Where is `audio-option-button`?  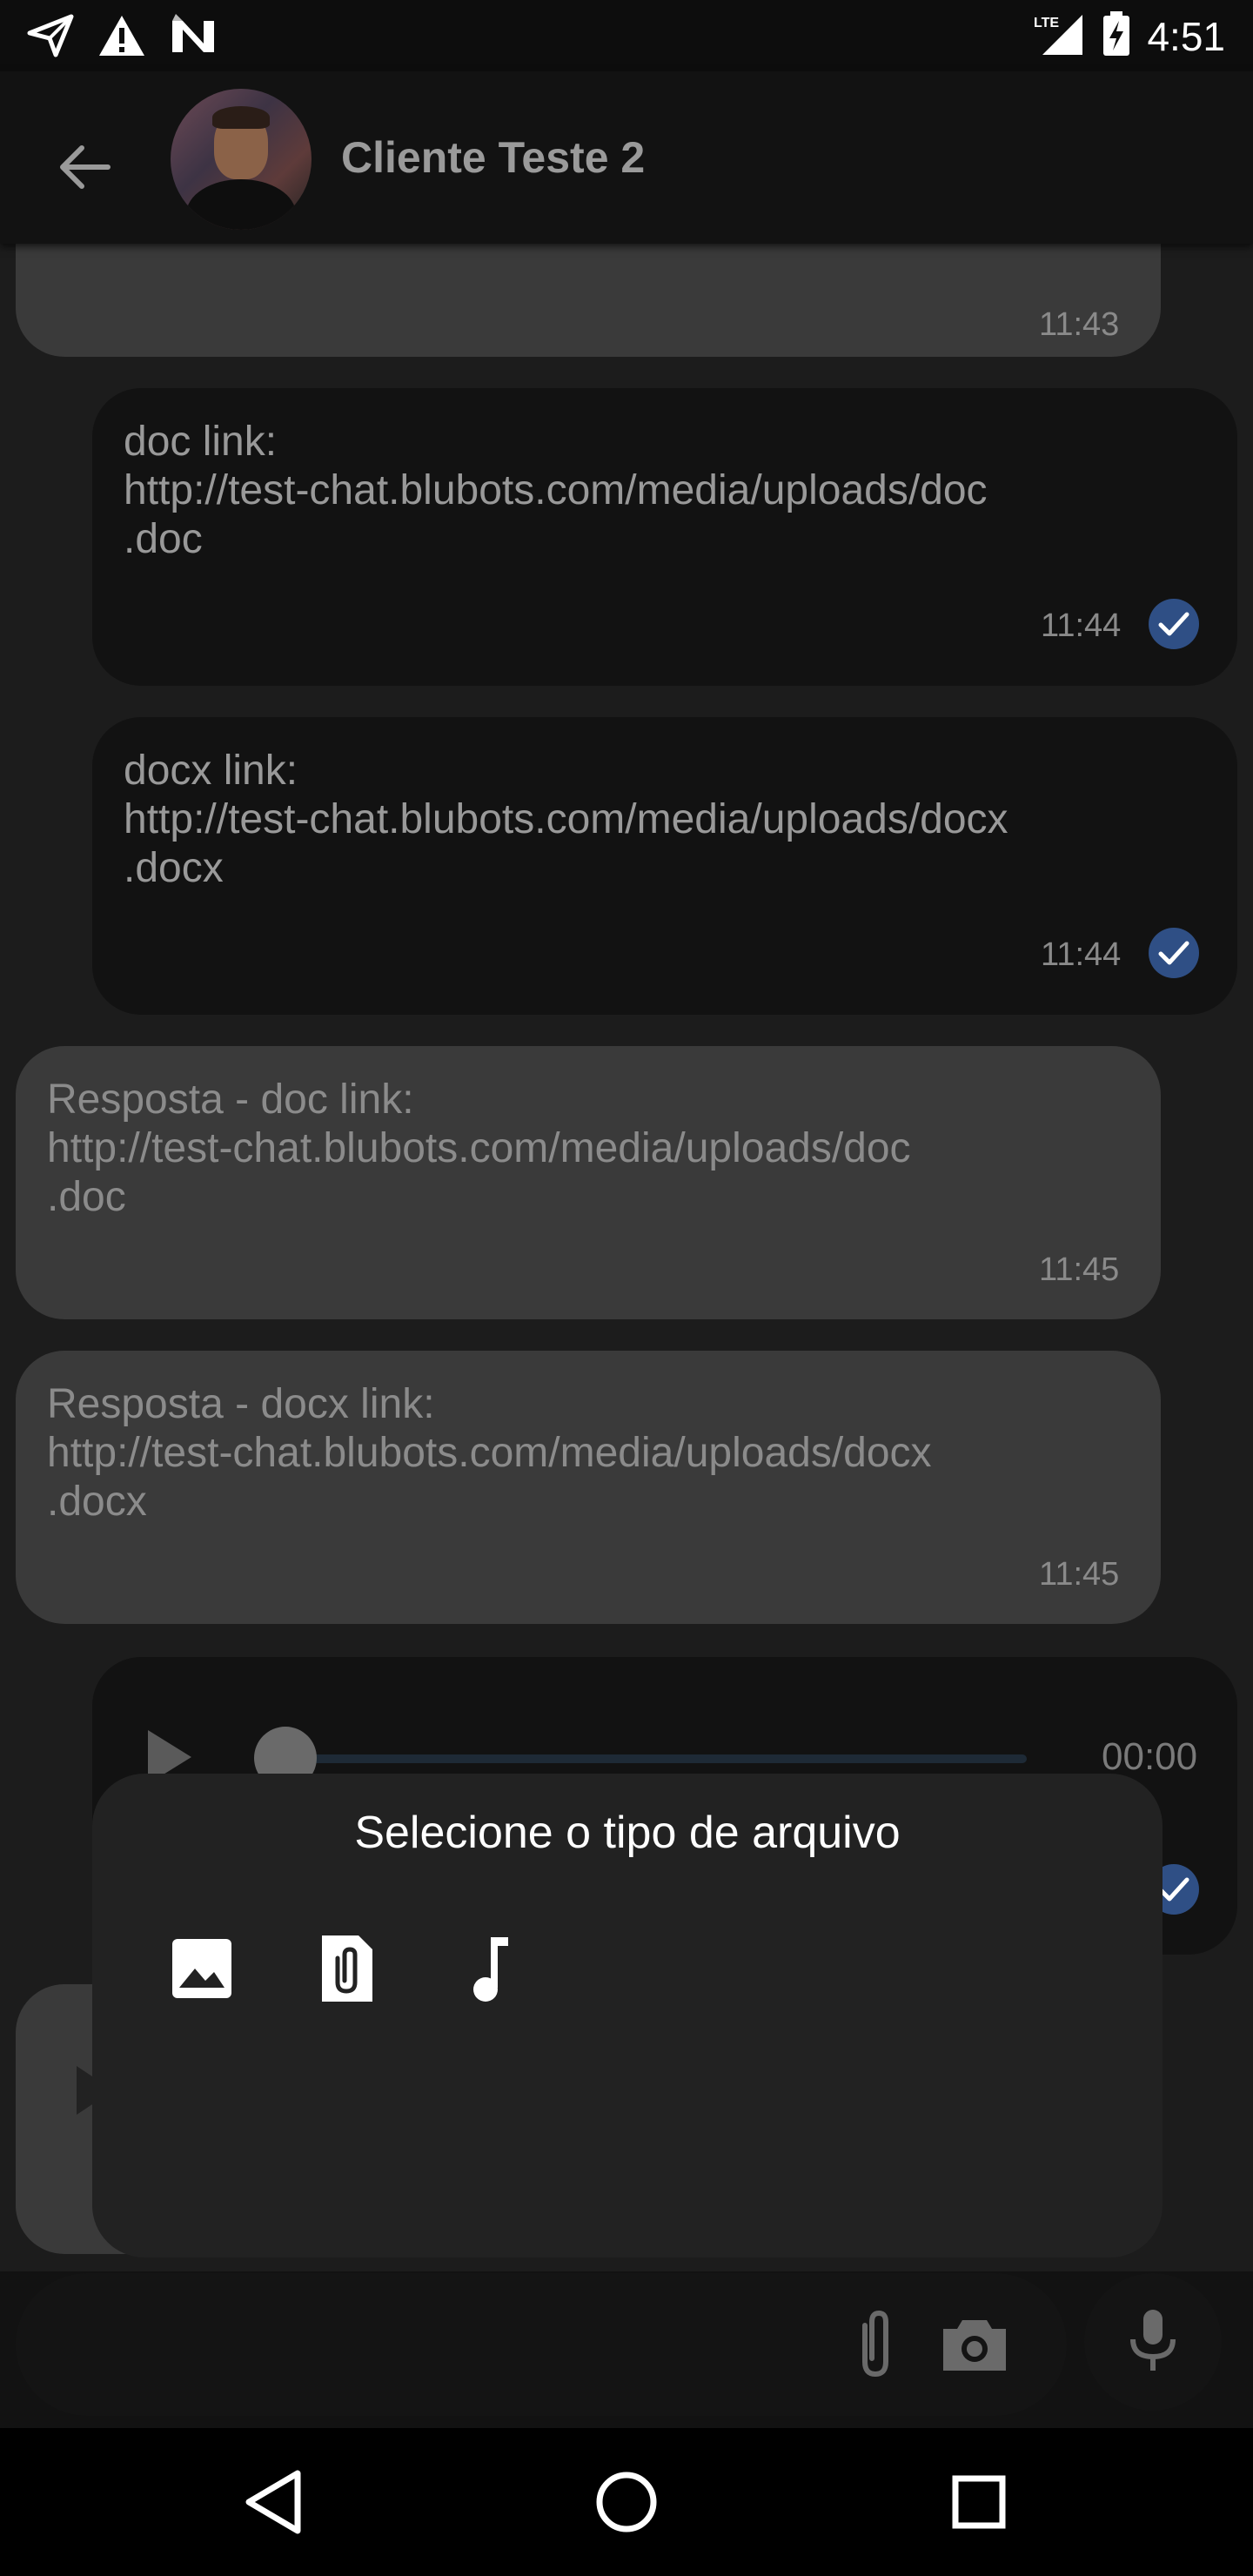 audio-option-button is located at coordinates (491, 1968).